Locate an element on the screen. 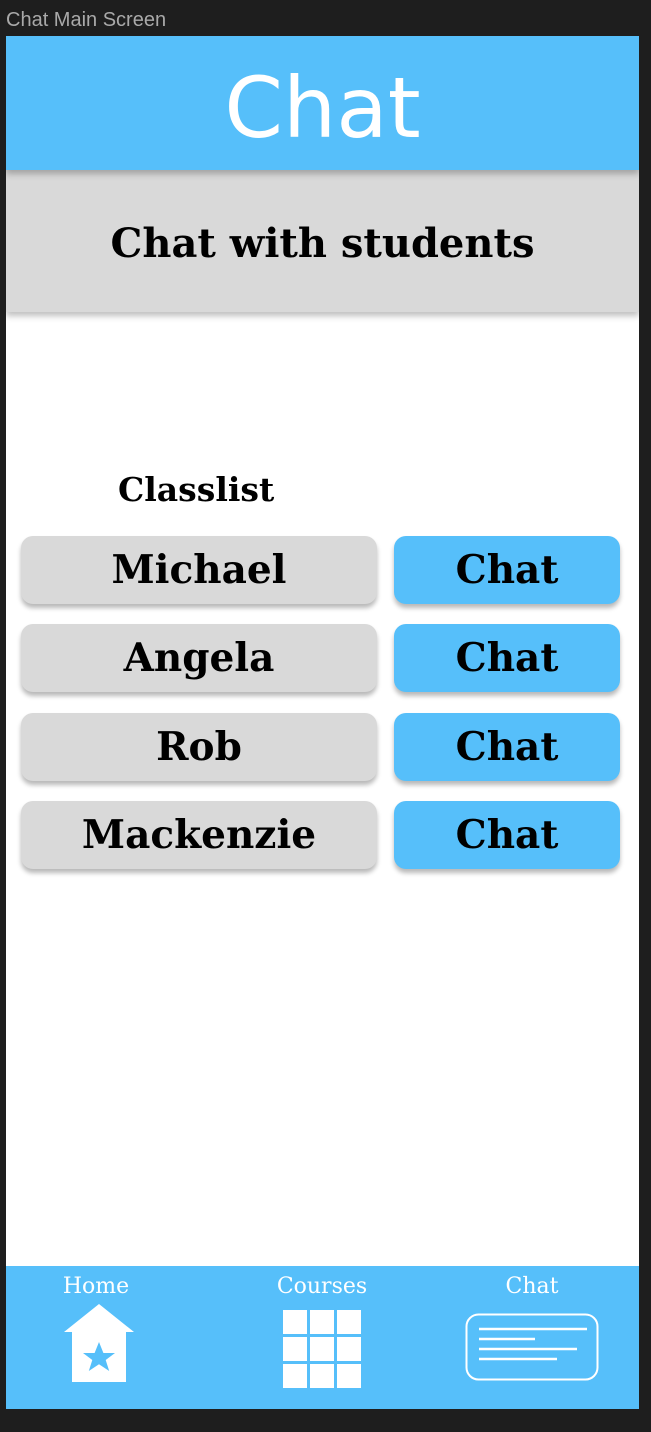 The height and width of the screenshot is (1432, 651). home-star-icon is located at coordinates (99, 1343).